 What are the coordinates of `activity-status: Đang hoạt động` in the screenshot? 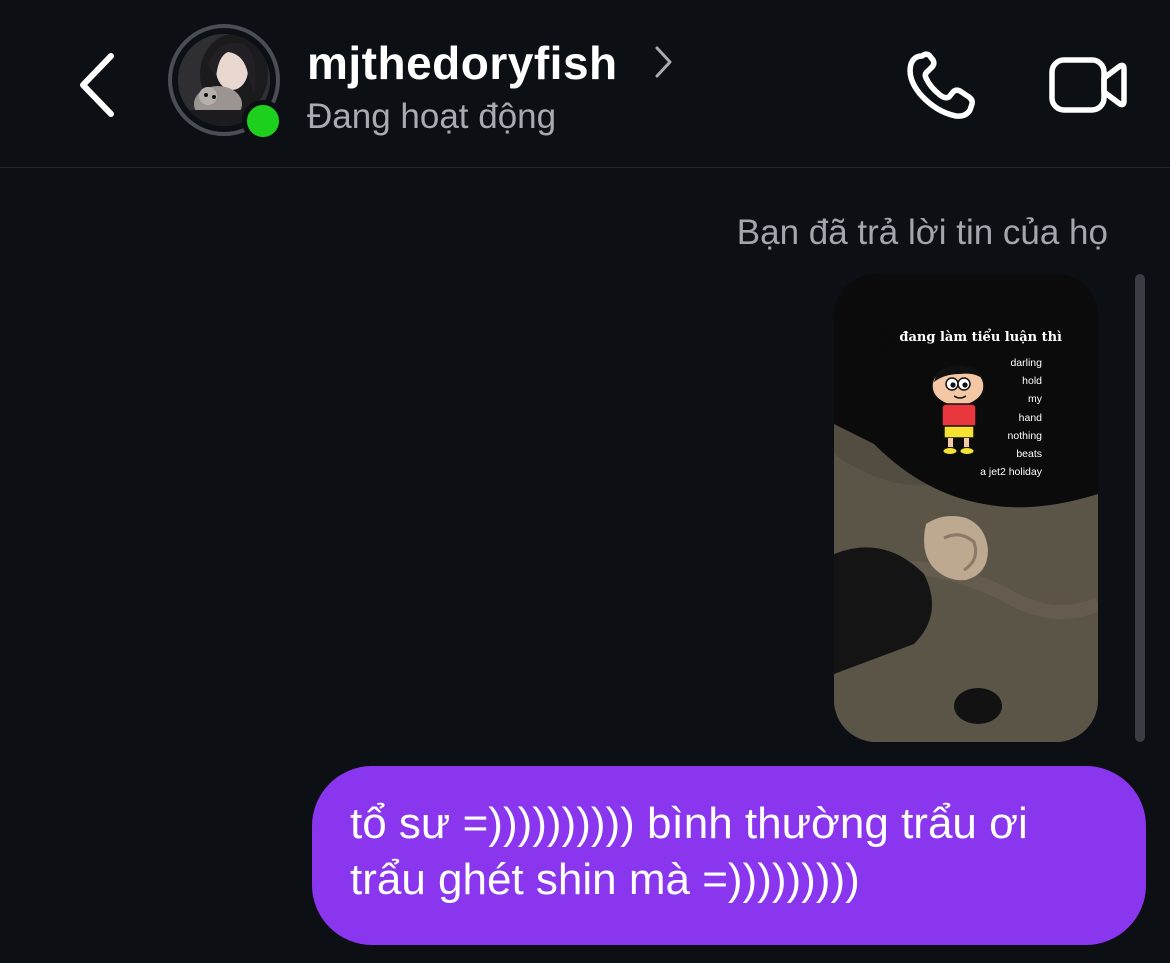 It's located at (432, 116).